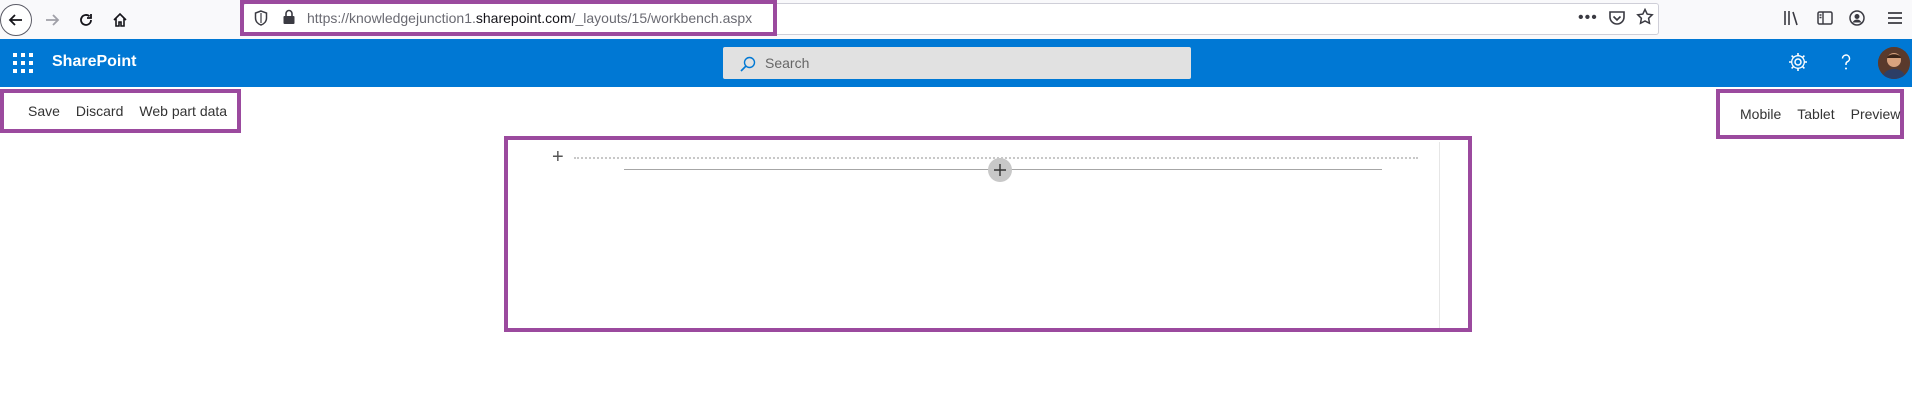 The width and height of the screenshot is (1912, 400). Describe the element at coordinates (1798, 62) in the screenshot. I see `settings-icon` at that location.